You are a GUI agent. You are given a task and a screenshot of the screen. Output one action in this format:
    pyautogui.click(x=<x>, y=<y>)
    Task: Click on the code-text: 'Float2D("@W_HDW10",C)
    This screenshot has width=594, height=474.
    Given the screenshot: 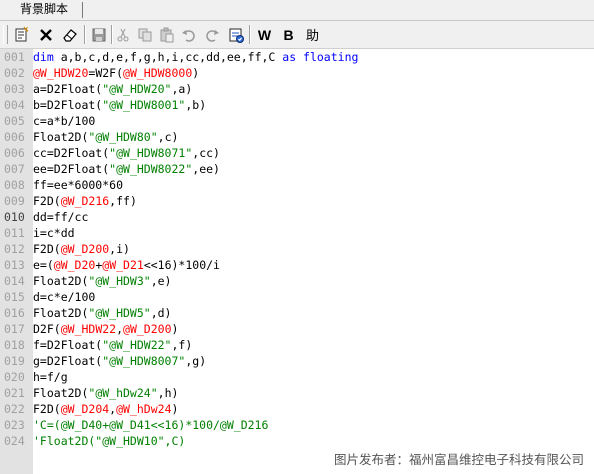 What is the action you would take?
    pyautogui.click(x=109, y=441)
    